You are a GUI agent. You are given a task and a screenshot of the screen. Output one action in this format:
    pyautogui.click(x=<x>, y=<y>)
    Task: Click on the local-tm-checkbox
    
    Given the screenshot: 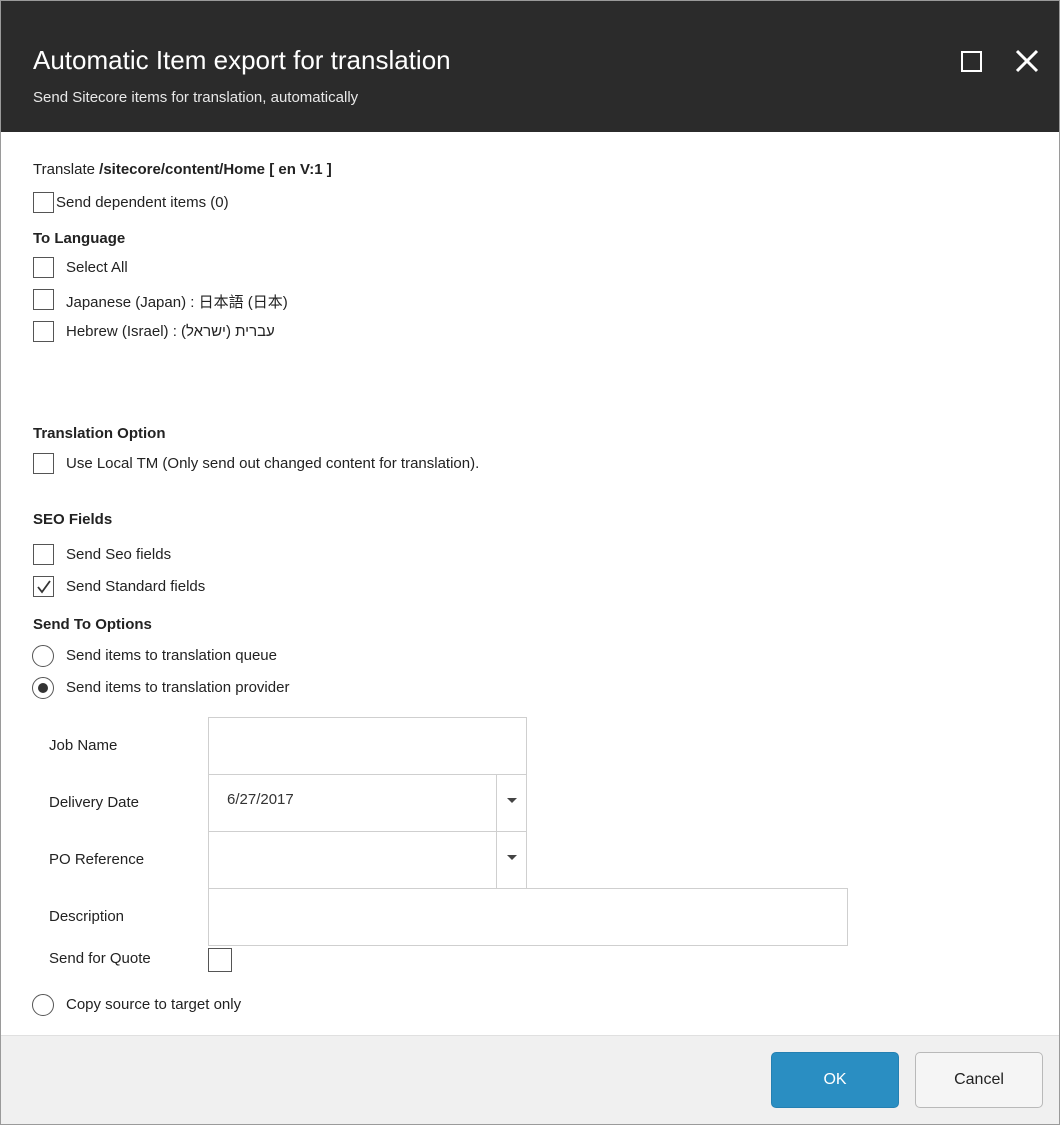 What is the action you would take?
    pyautogui.click(x=43, y=463)
    